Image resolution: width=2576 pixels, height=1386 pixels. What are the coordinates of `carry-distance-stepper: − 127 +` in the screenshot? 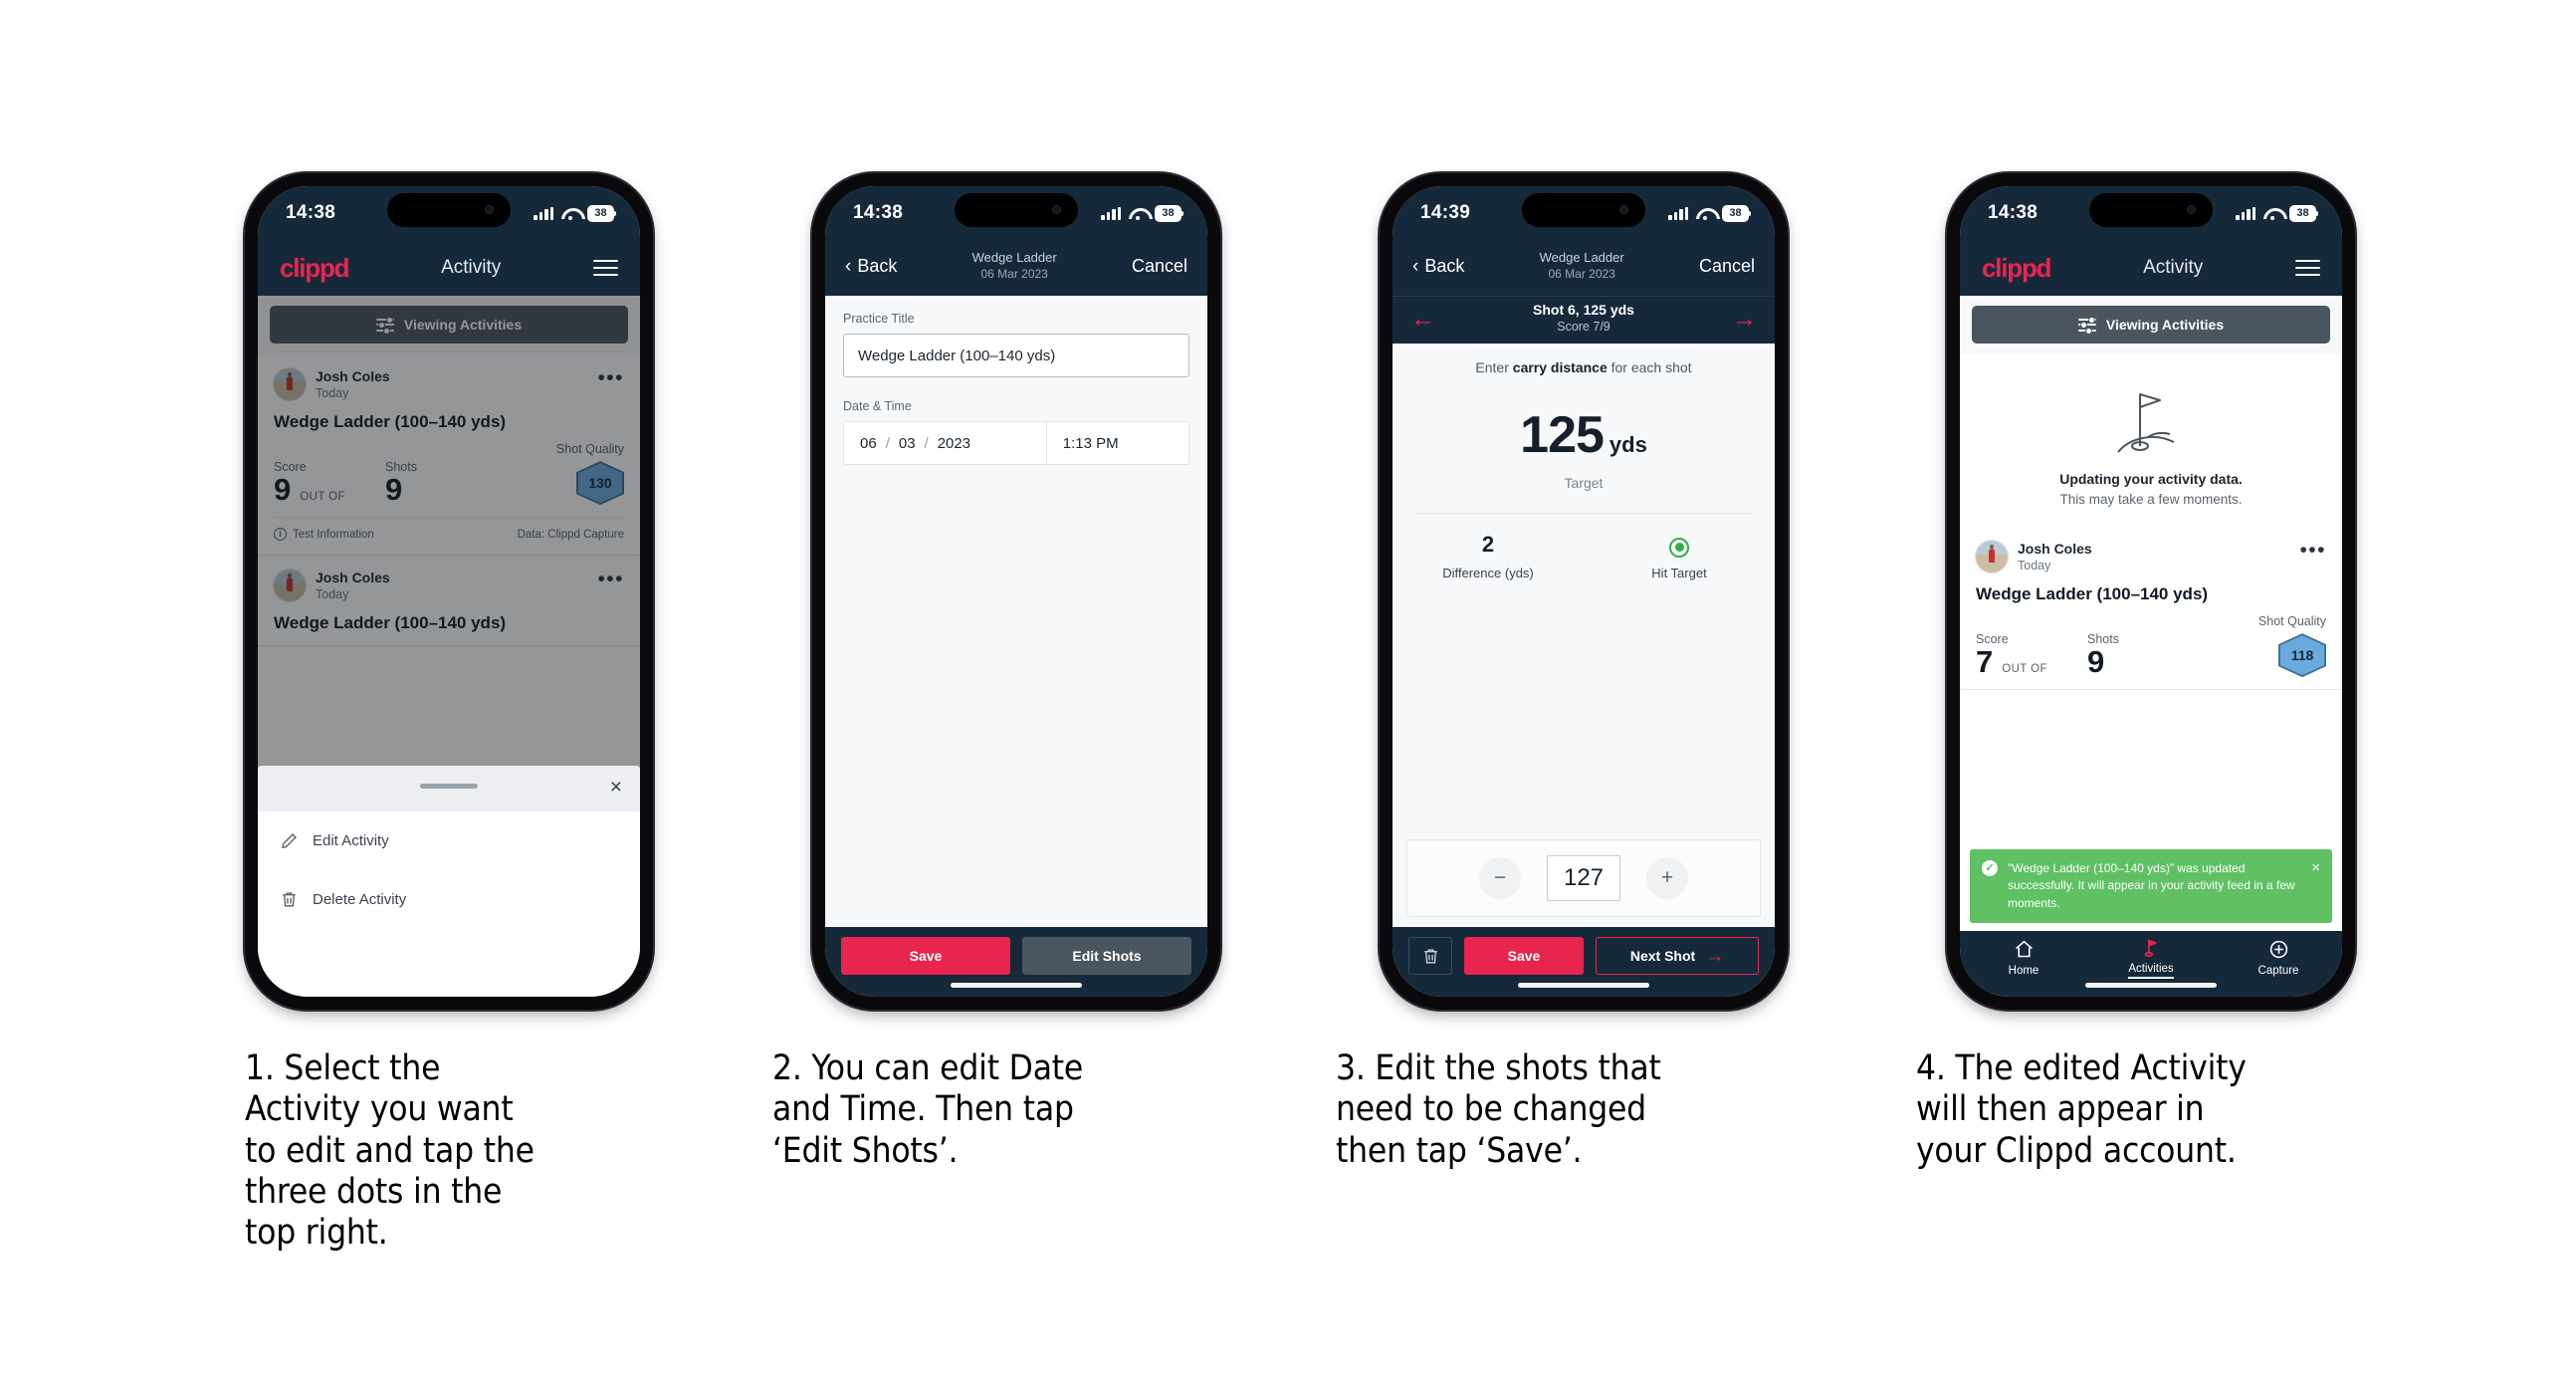 It's located at (1583, 878).